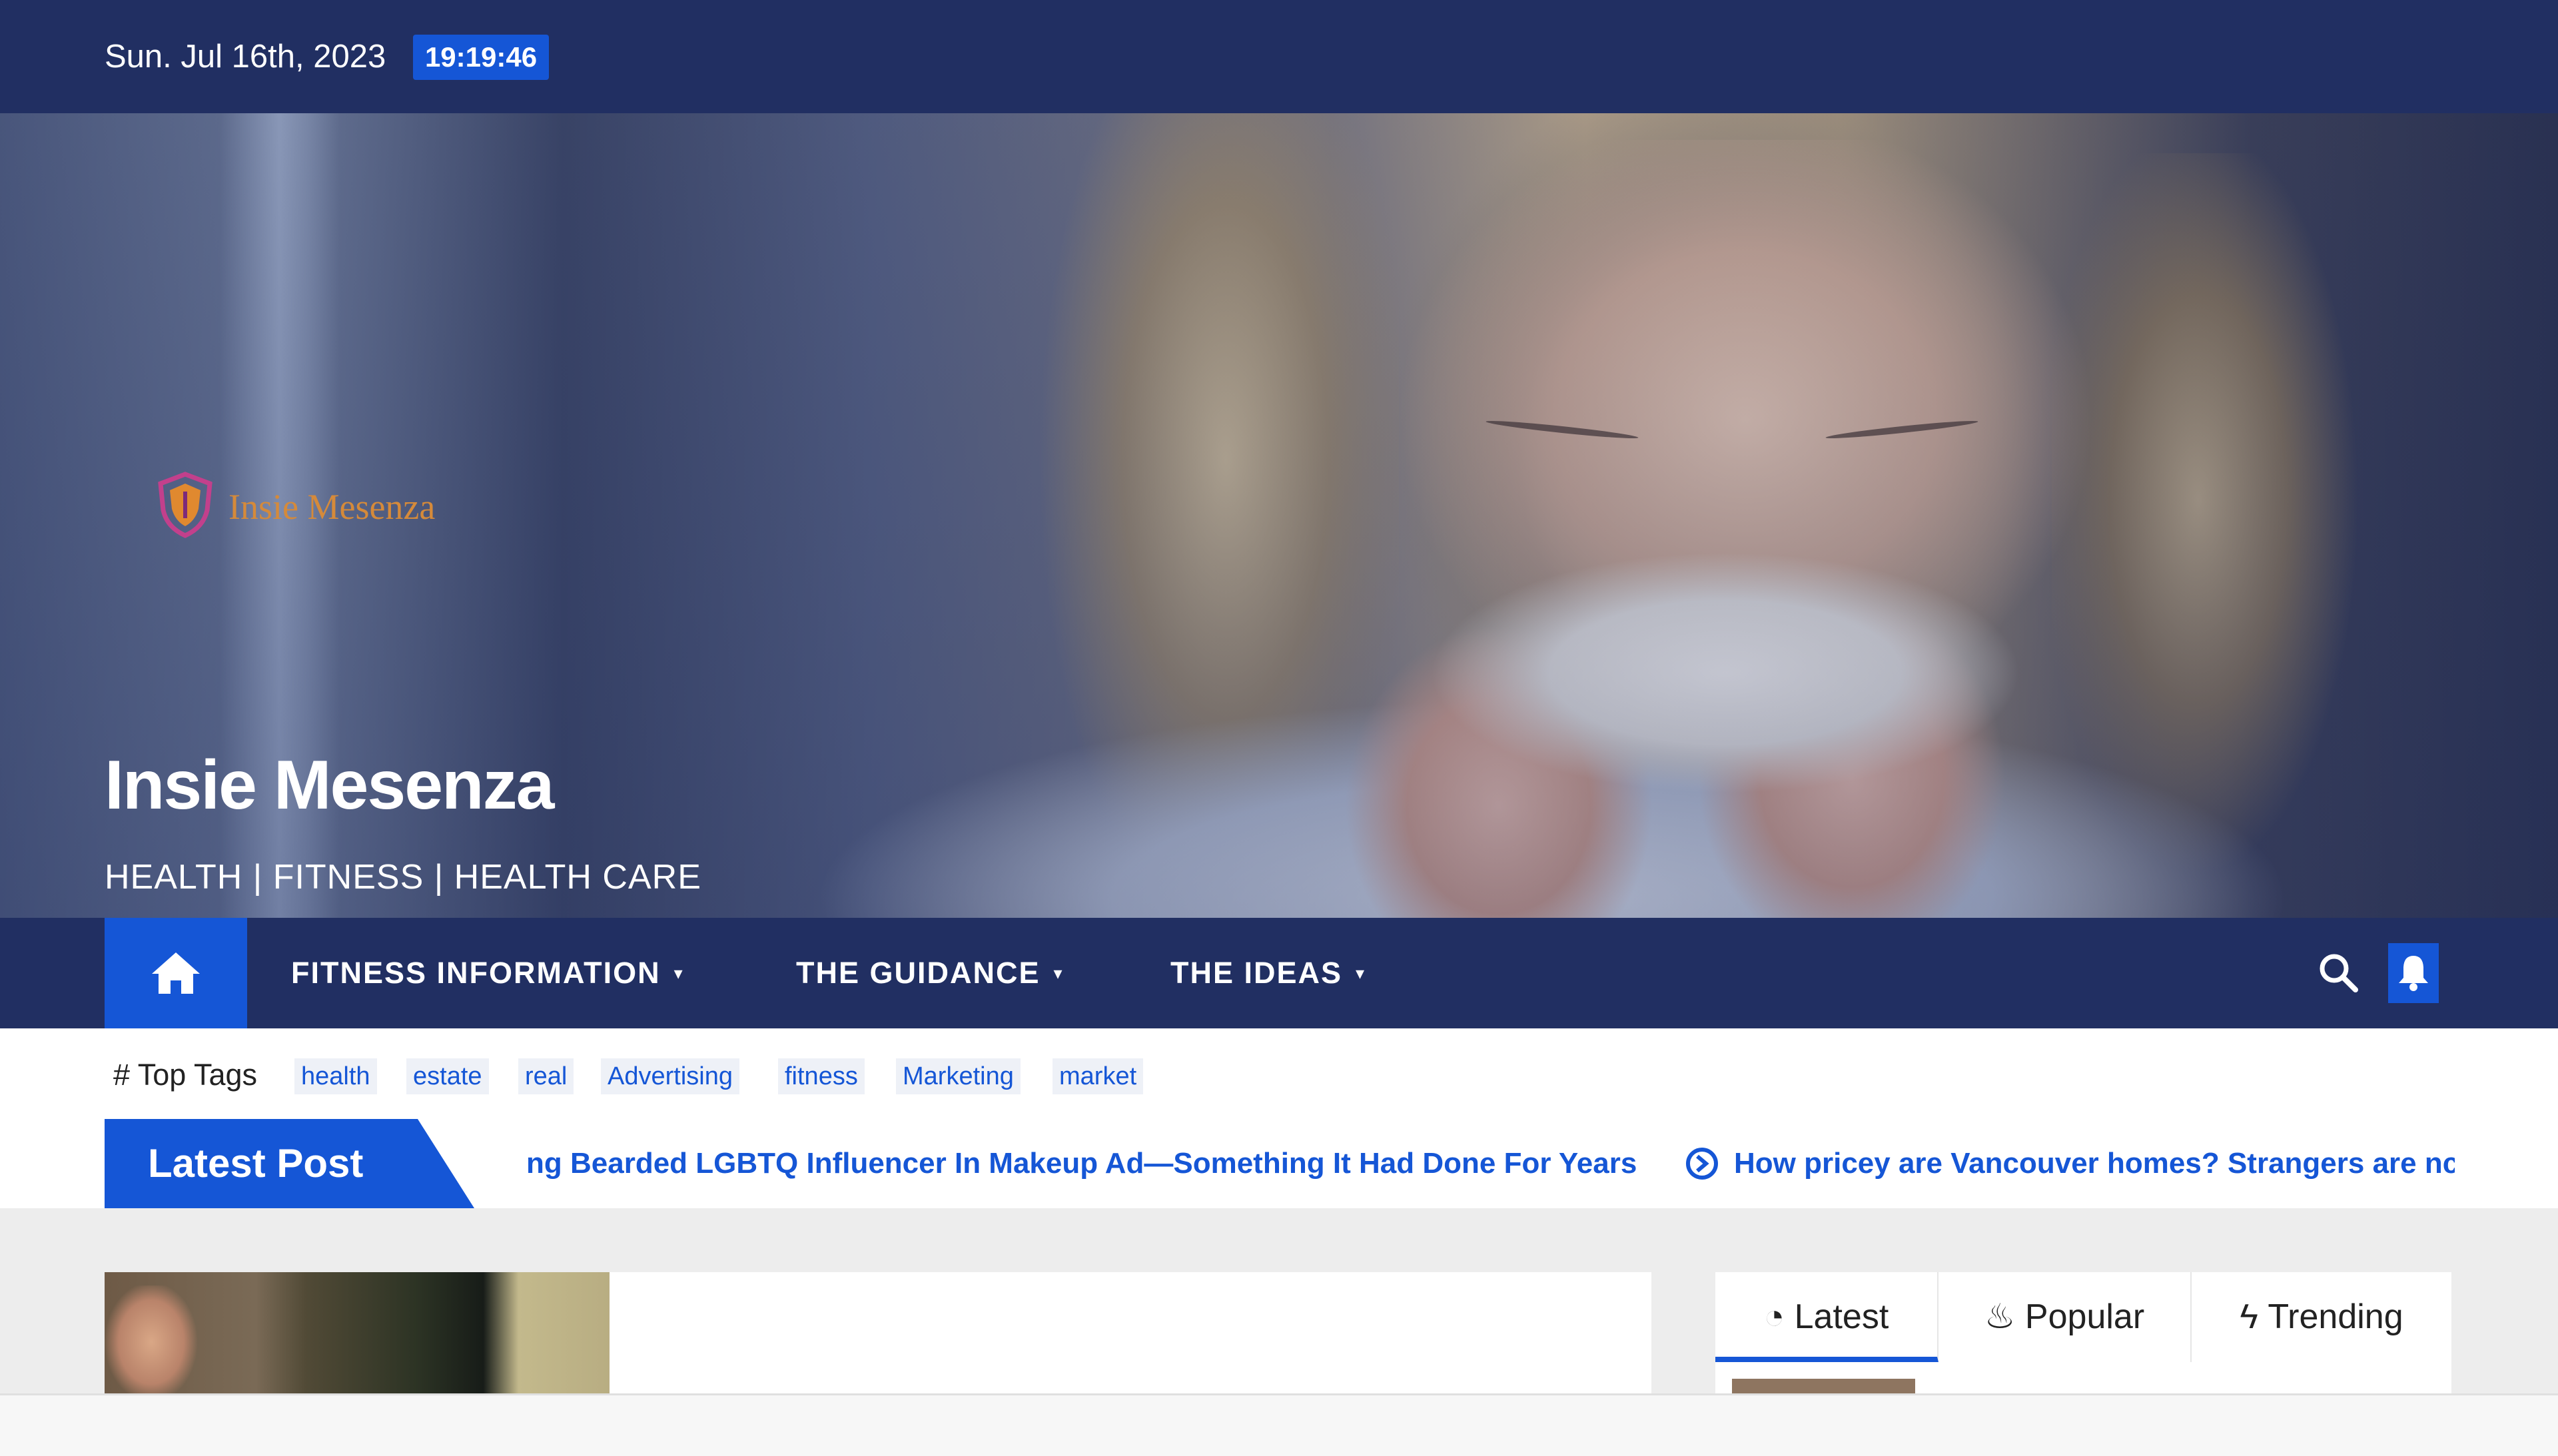  What do you see at coordinates (2335, 1316) in the screenshot?
I see `tab-label: Trending` at bounding box center [2335, 1316].